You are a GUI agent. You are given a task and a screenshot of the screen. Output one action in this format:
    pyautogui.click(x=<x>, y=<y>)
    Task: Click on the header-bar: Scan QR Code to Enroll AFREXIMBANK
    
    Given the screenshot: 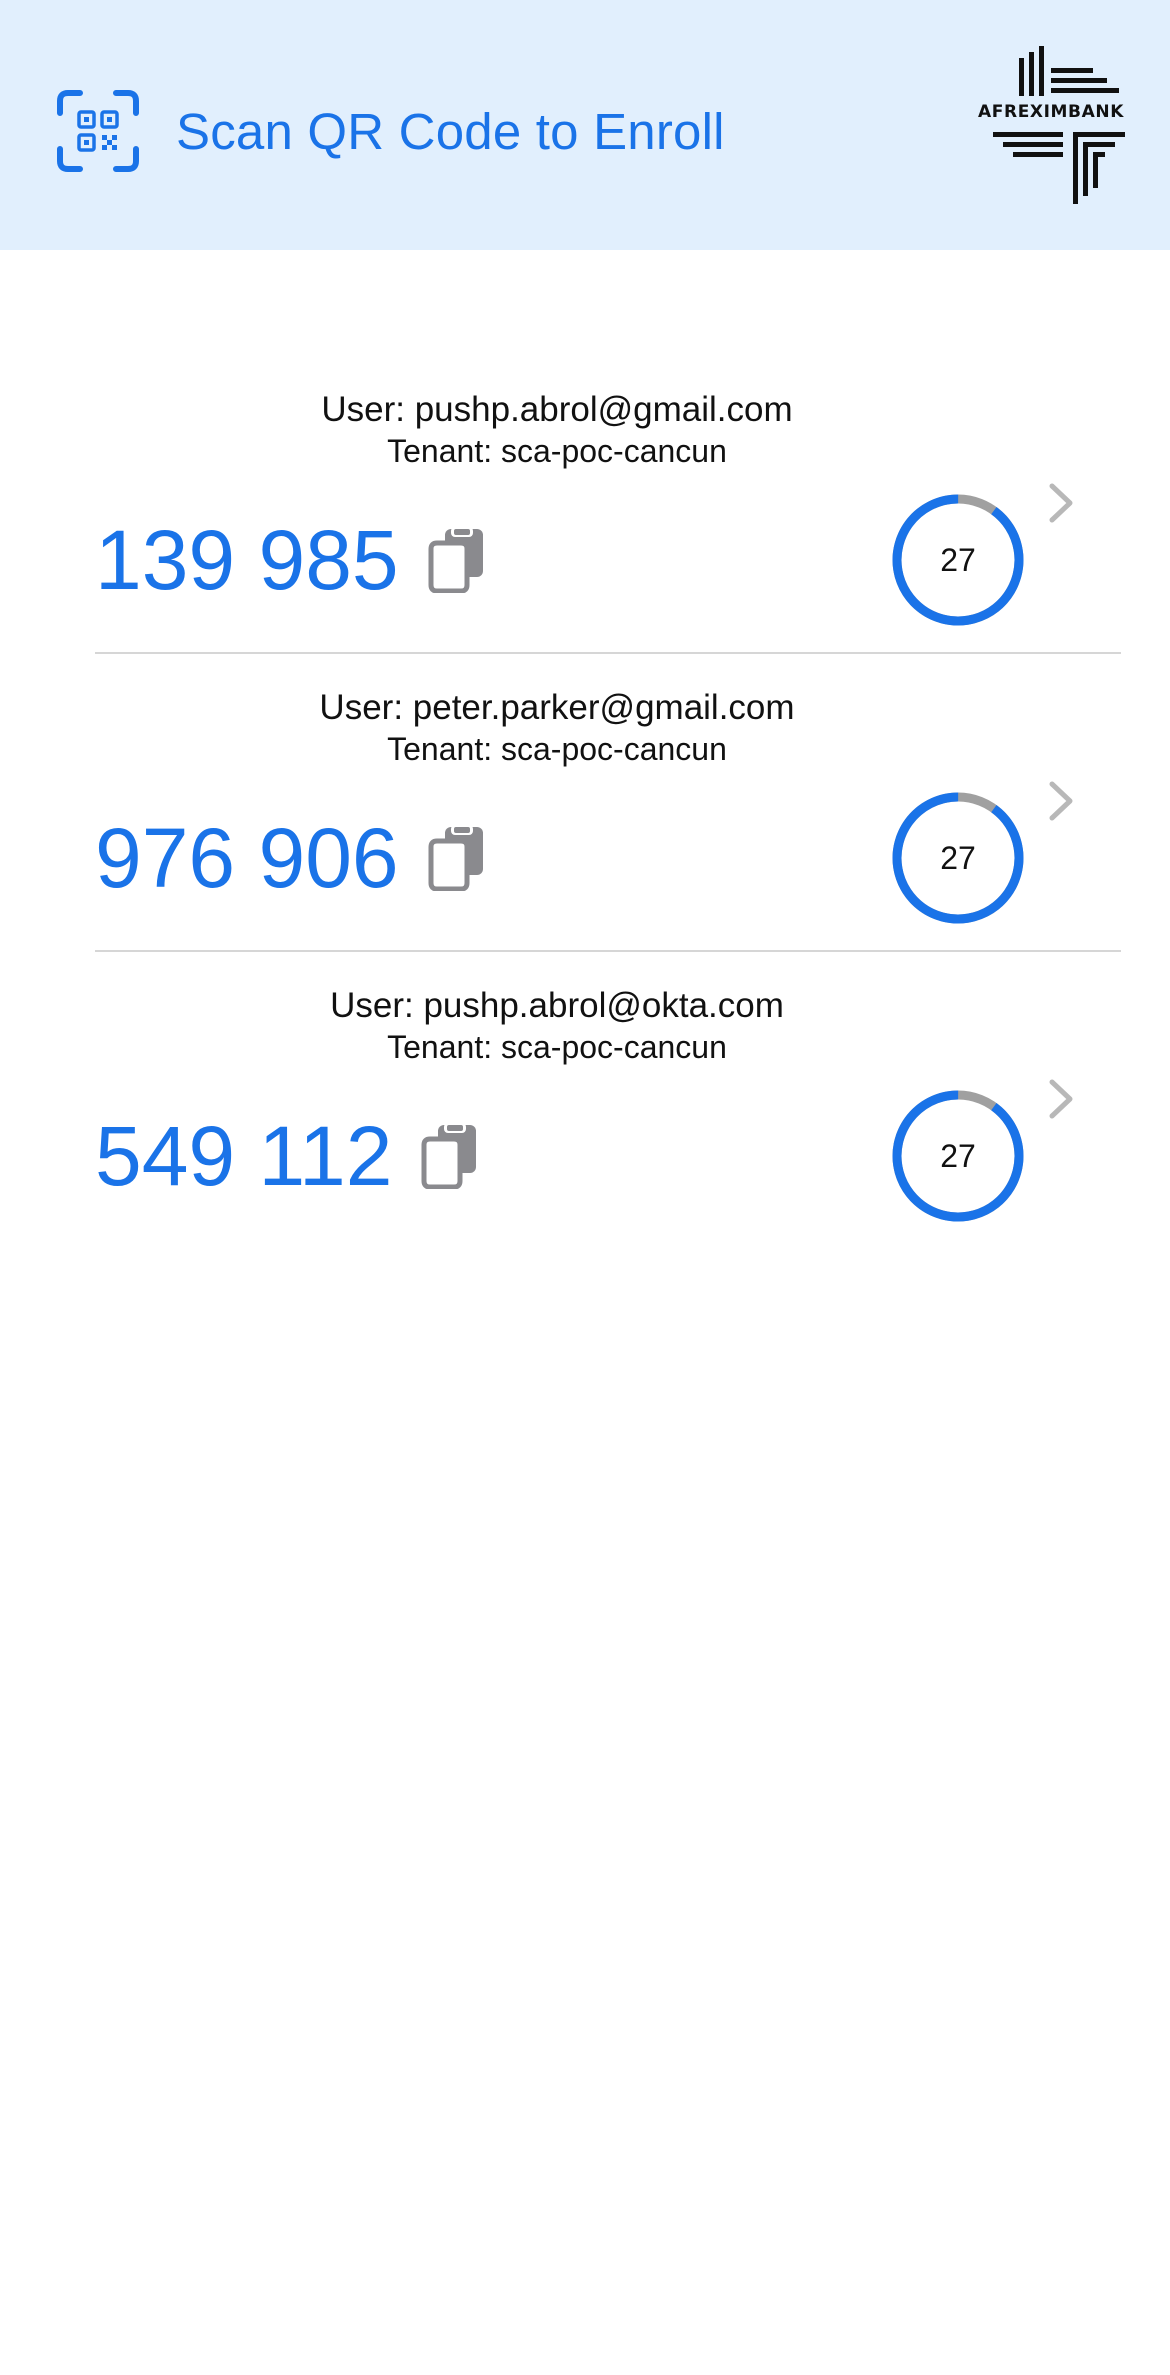 What is the action you would take?
    pyautogui.click(x=585, y=125)
    